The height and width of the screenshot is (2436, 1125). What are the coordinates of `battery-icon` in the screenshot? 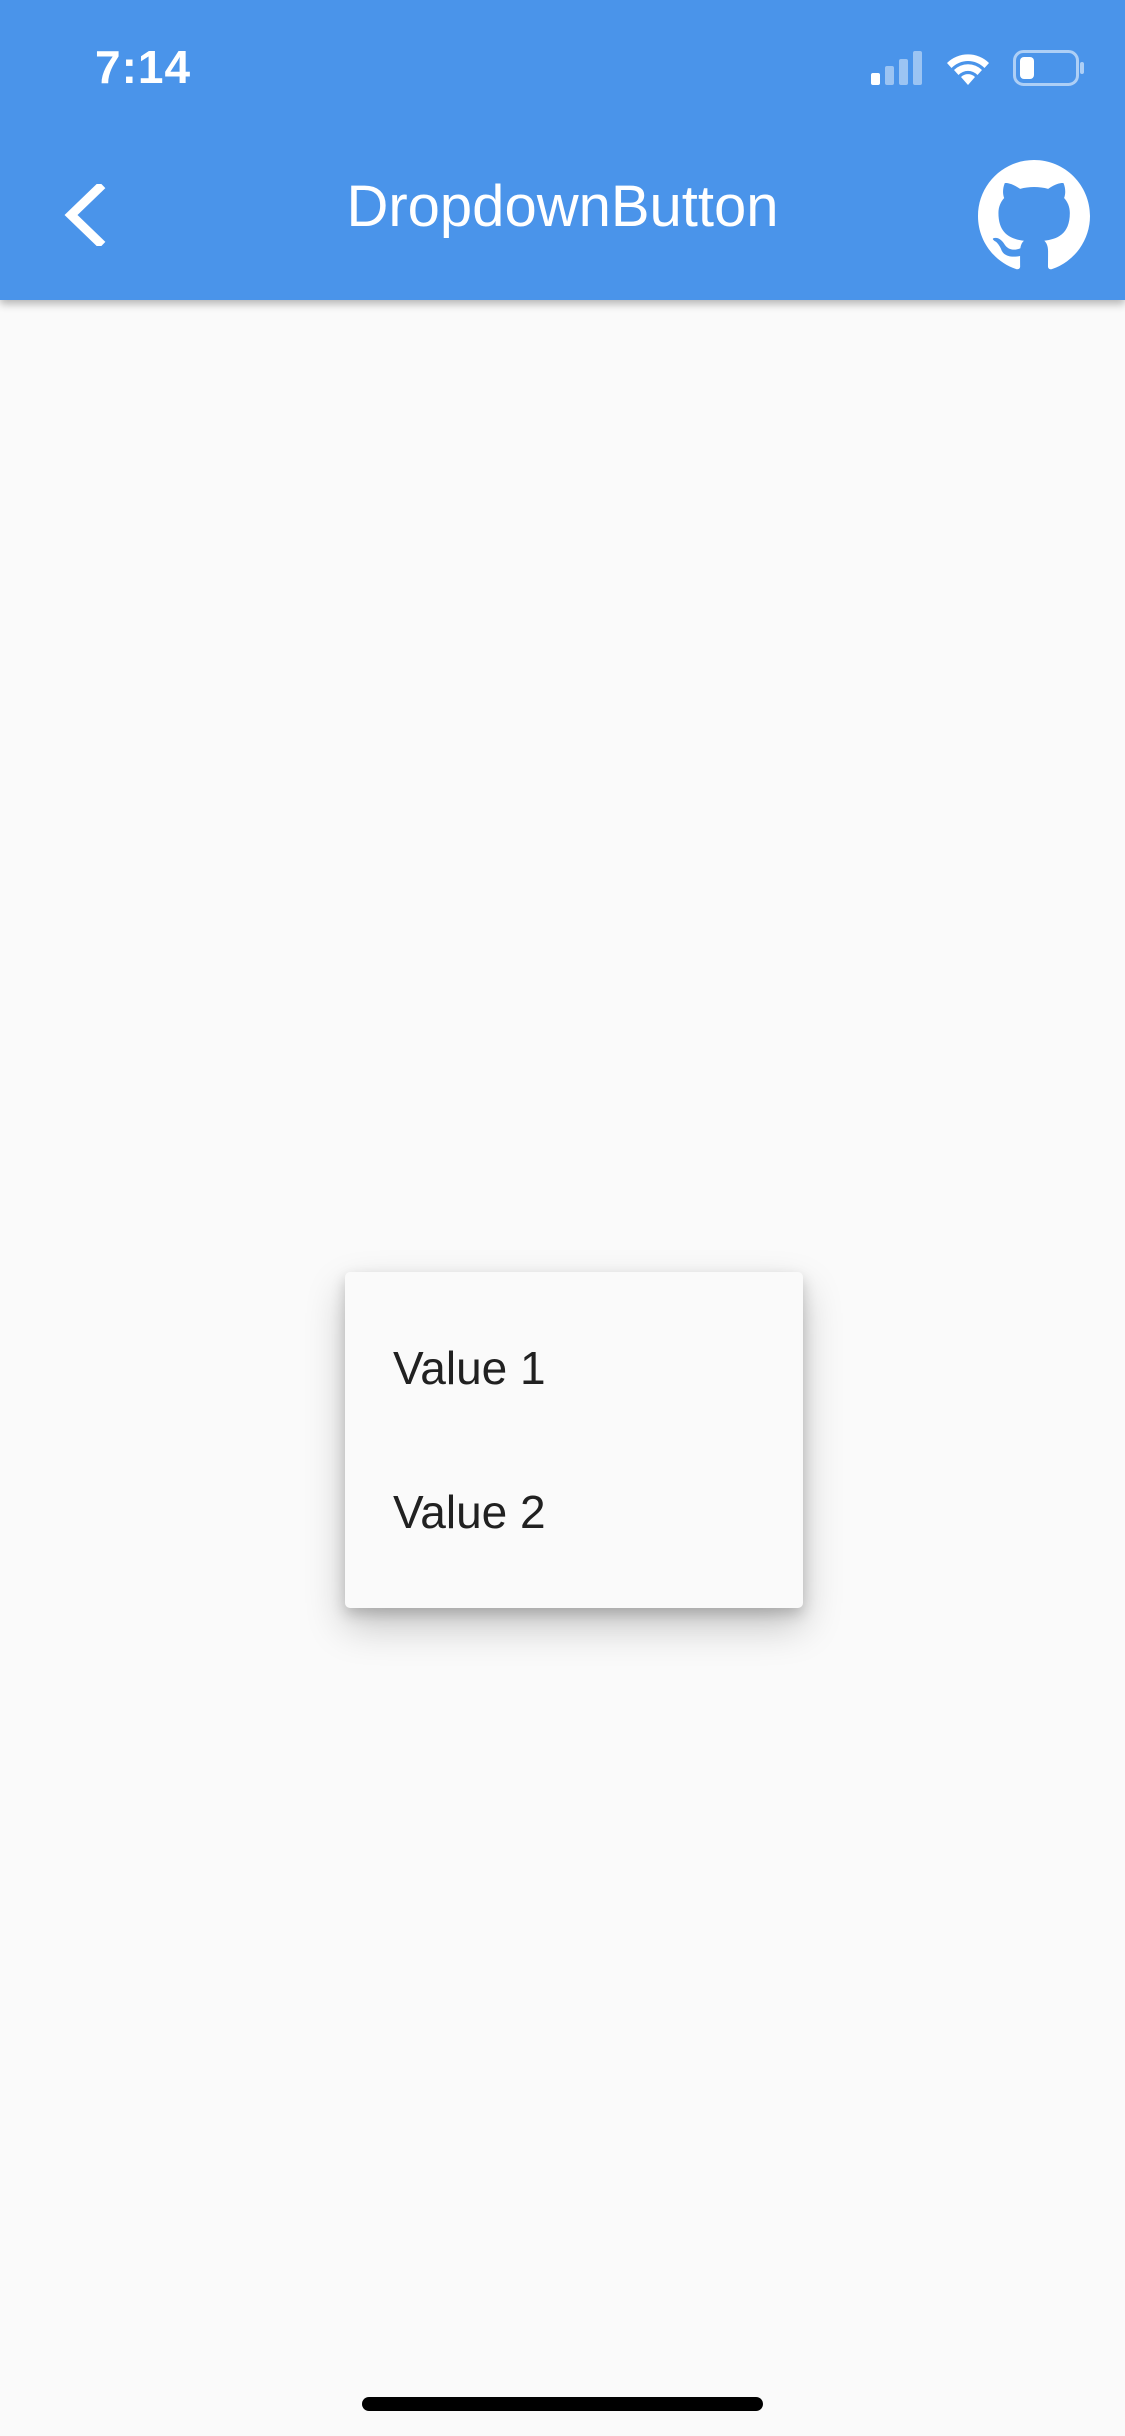 It's located at (1048, 68).